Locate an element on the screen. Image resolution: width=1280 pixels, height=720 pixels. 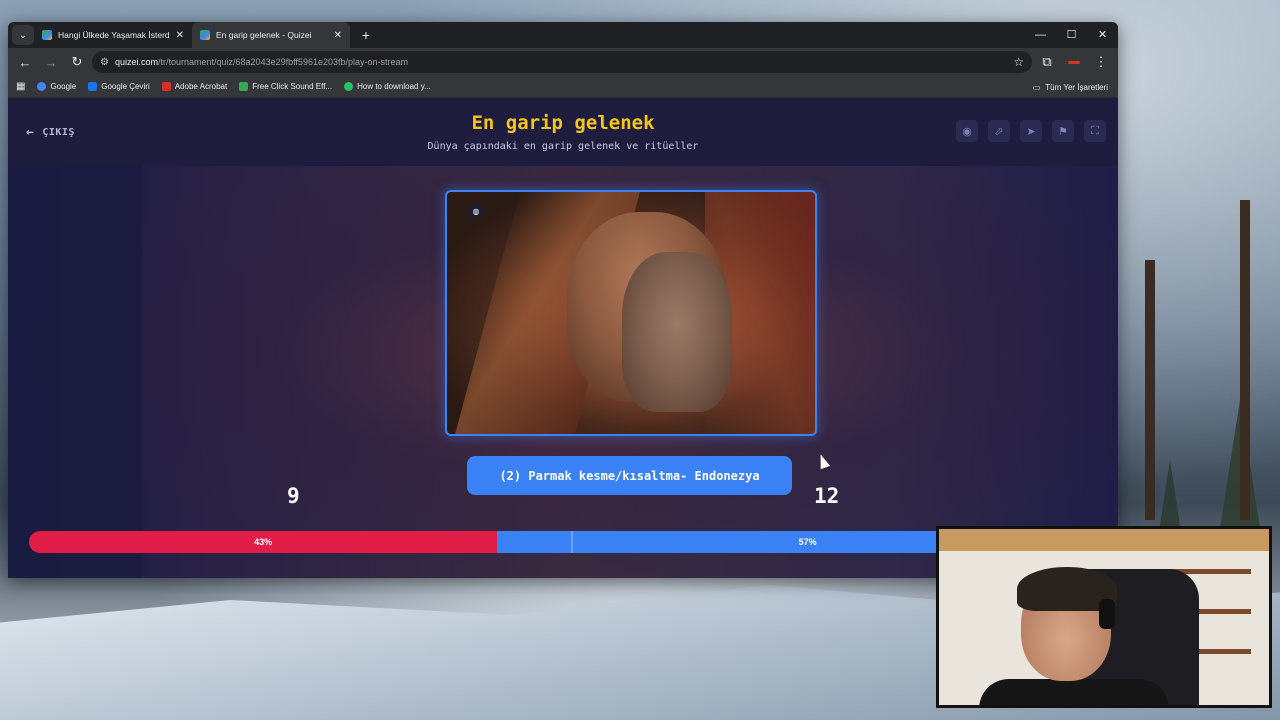
maximize-icon: ☐ is located at coordinates (1071, 35).